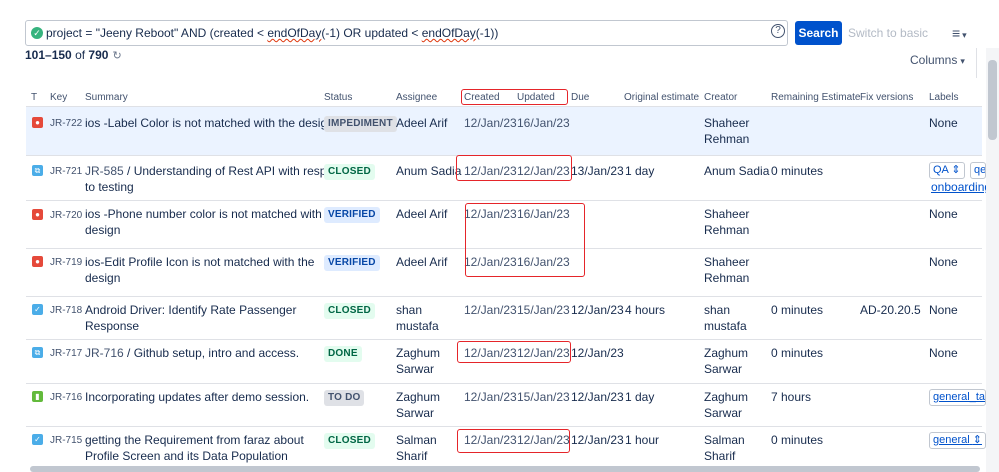 The height and width of the screenshot is (472, 999). What do you see at coordinates (727, 139) in the screenshot?
I see `creator-line: Rehman` at bounding box center [727, 139].